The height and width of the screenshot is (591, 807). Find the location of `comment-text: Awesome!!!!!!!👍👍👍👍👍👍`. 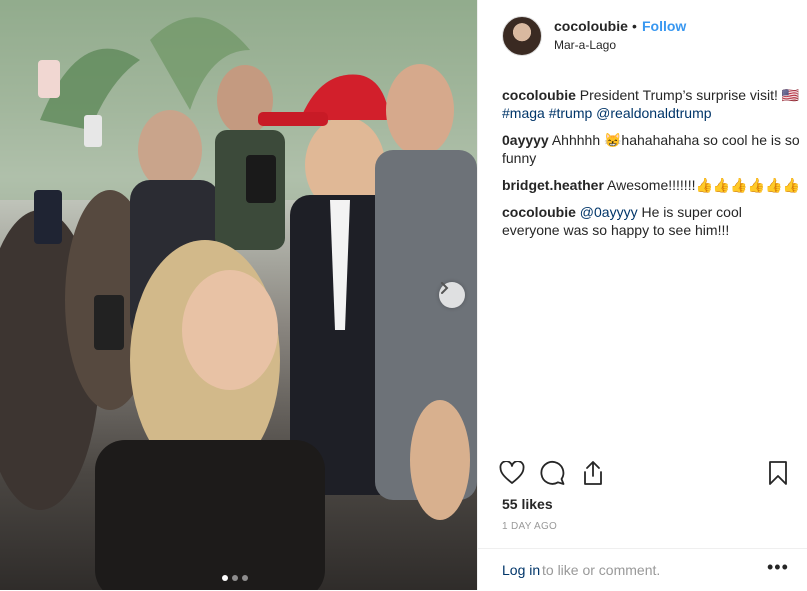

comment-text: Awesome!!!!!!!👍👍👍👍👍👍 is located at coordinates (704, 185).